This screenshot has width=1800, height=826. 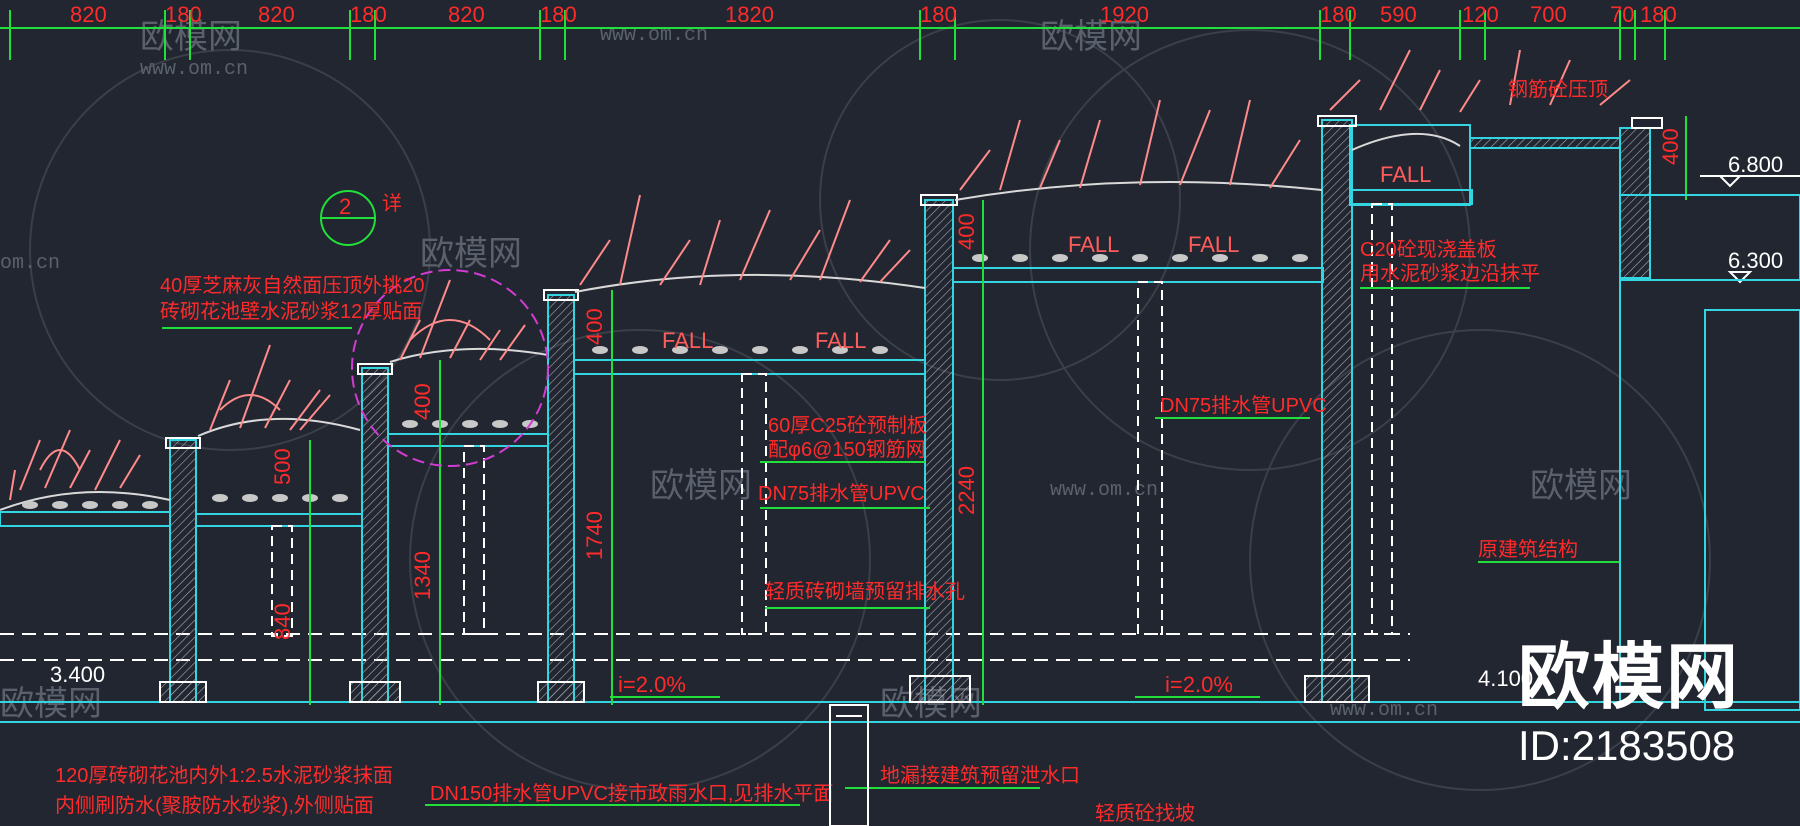 I want to click on detail-number: 2, so click(x=345, y=206).